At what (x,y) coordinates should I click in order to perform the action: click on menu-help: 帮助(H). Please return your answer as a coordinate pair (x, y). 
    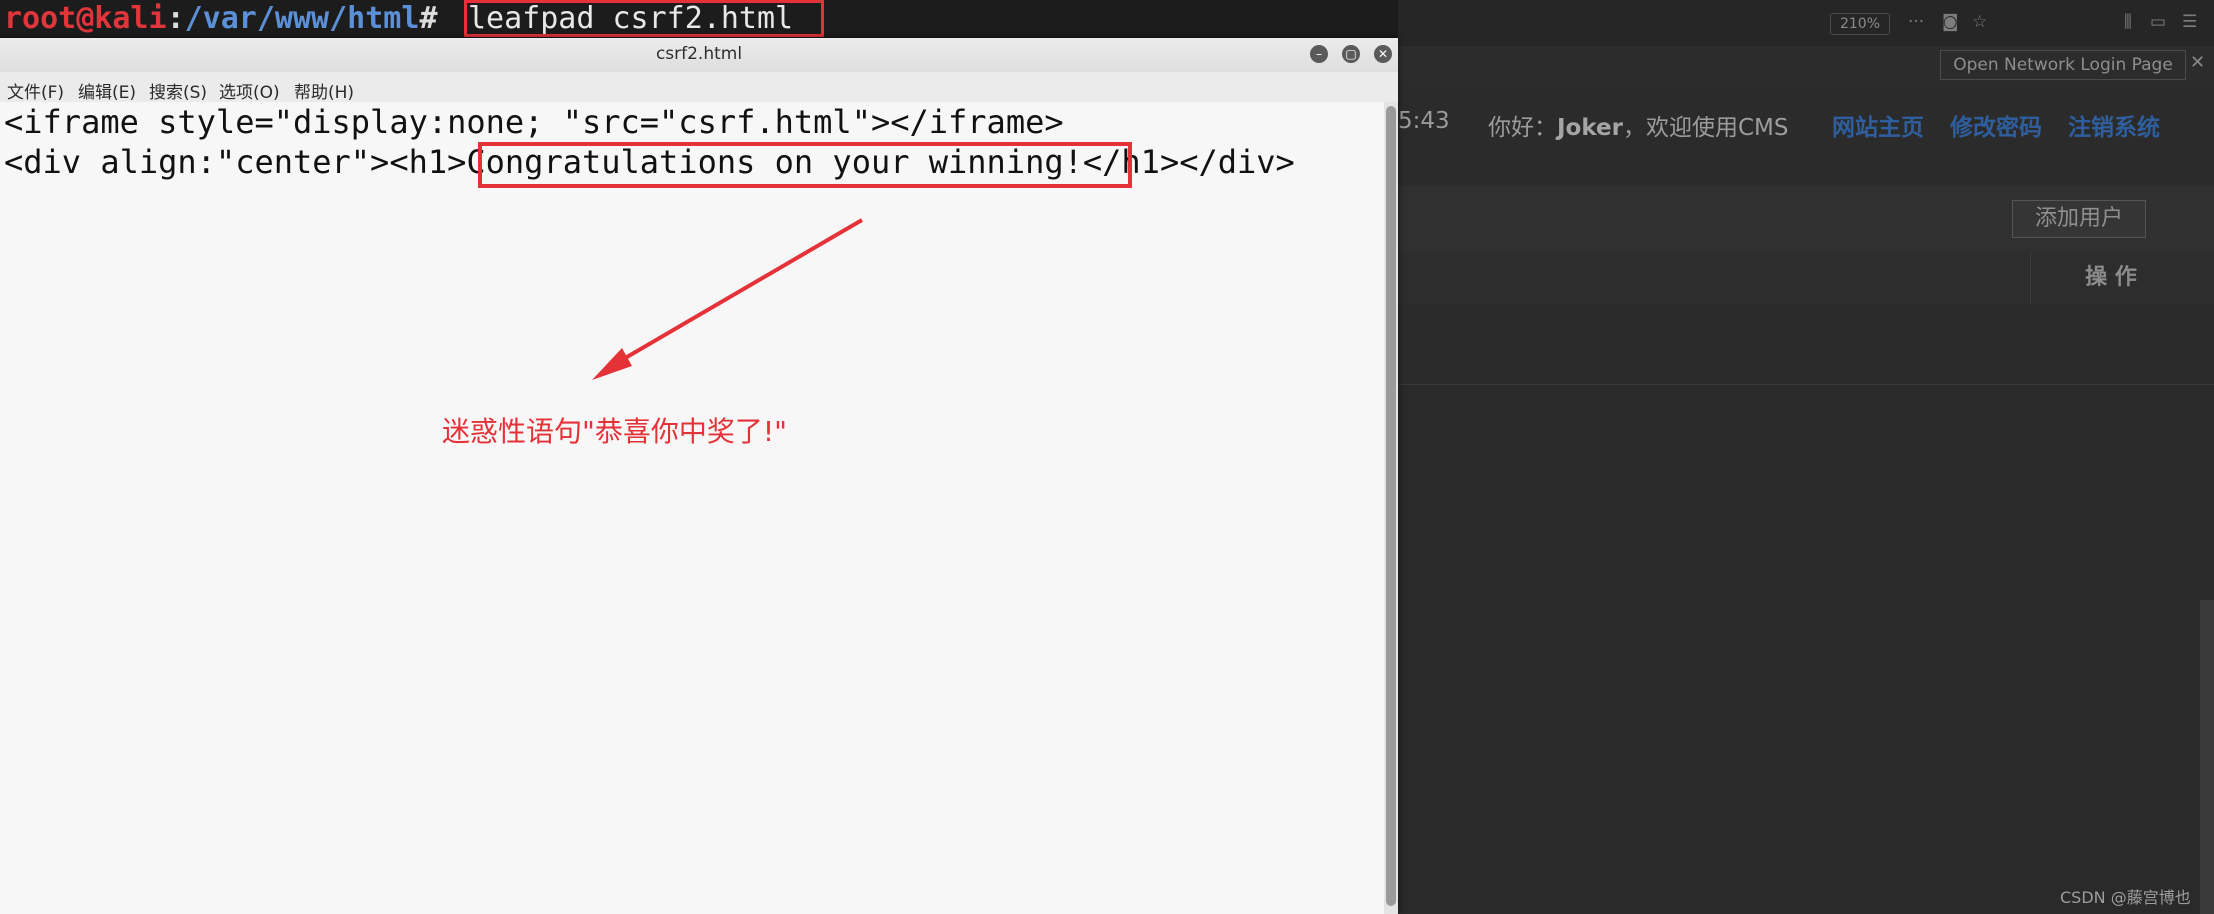
    Looking at the image, I should click on (324, 90).